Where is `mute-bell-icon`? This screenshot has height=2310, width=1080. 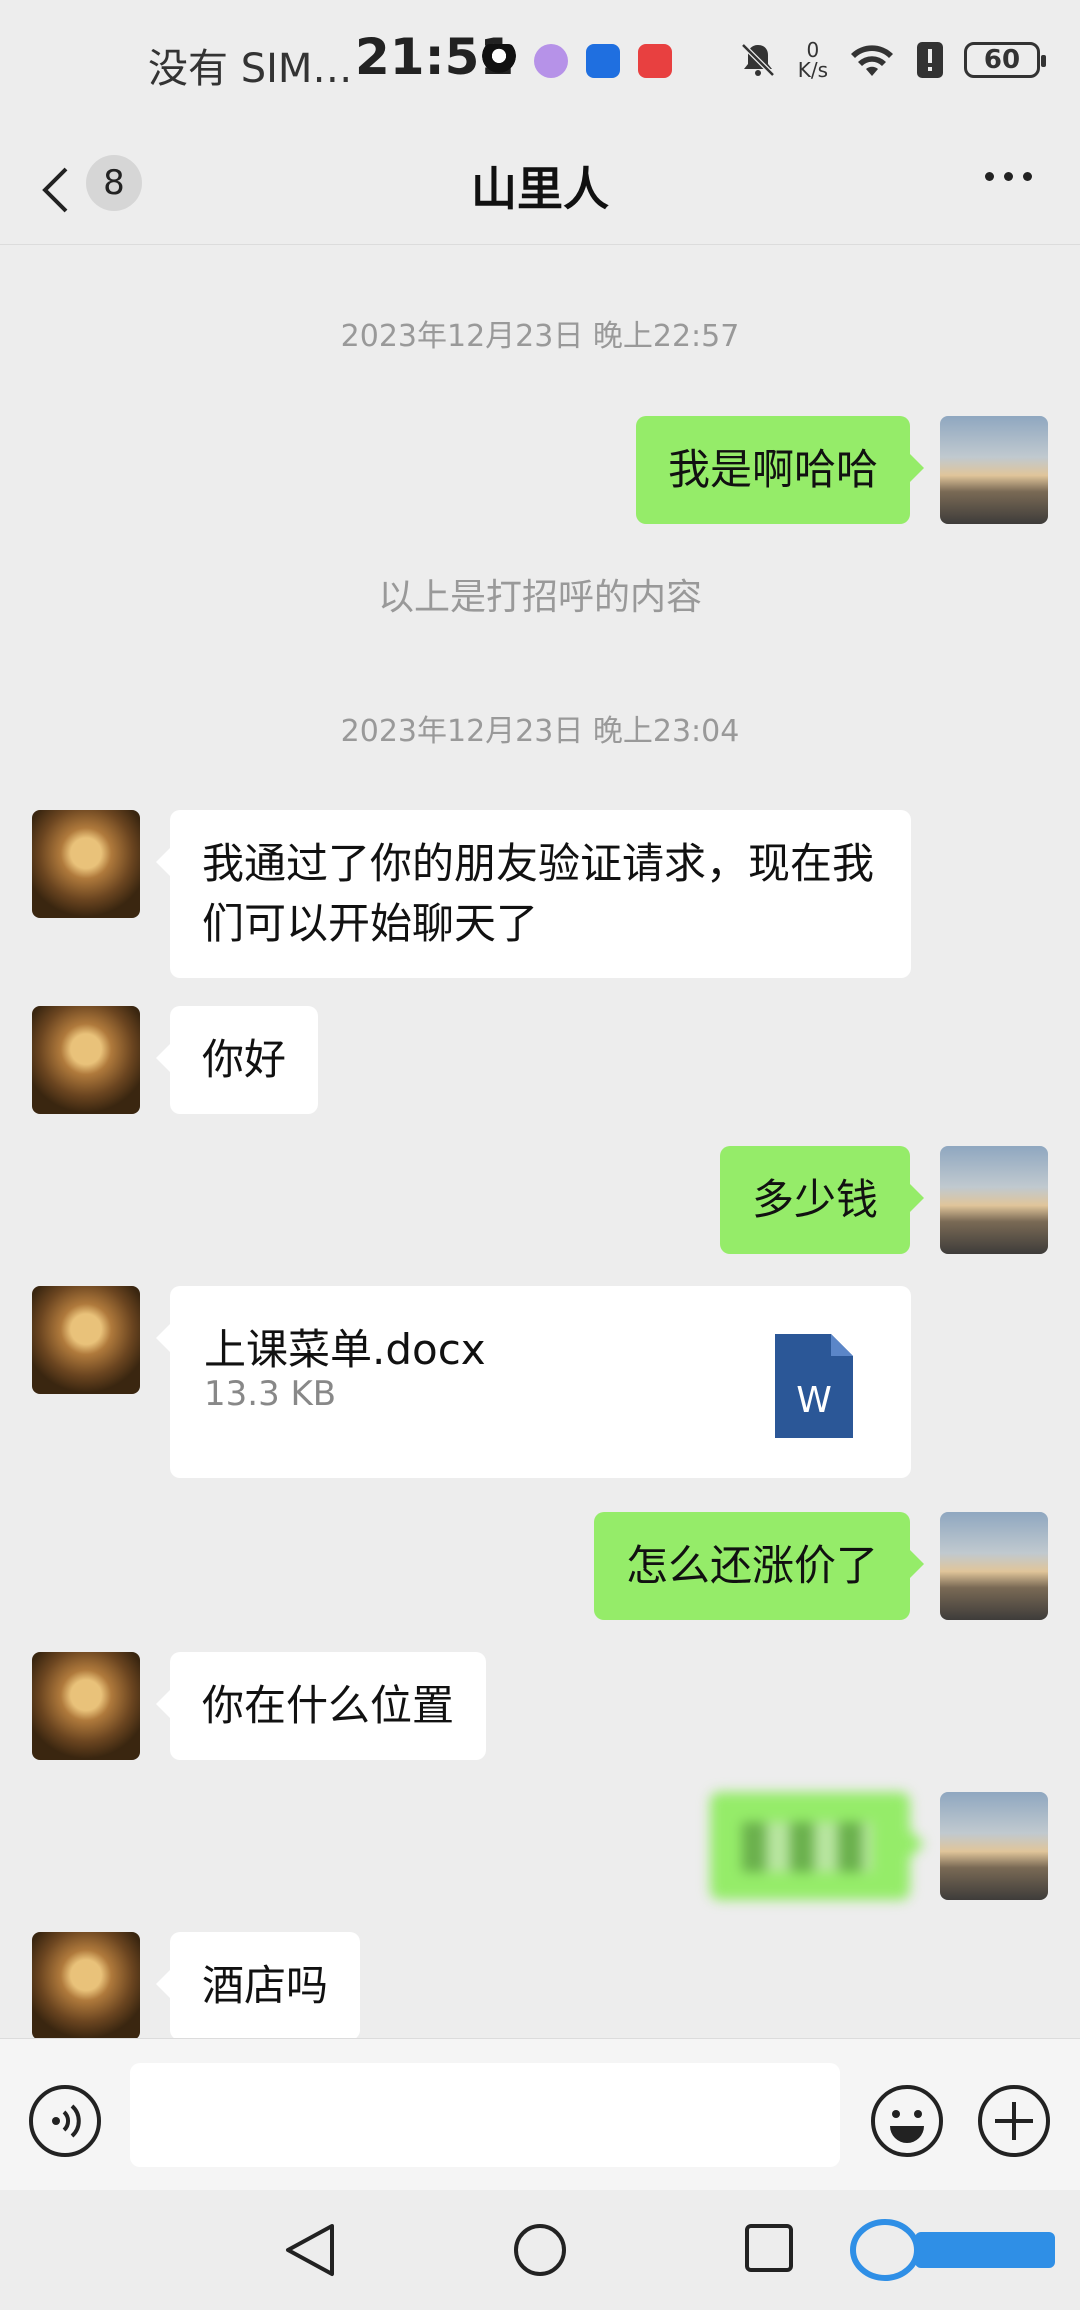 mute-bell-icon is located at coordinates (757, 60).